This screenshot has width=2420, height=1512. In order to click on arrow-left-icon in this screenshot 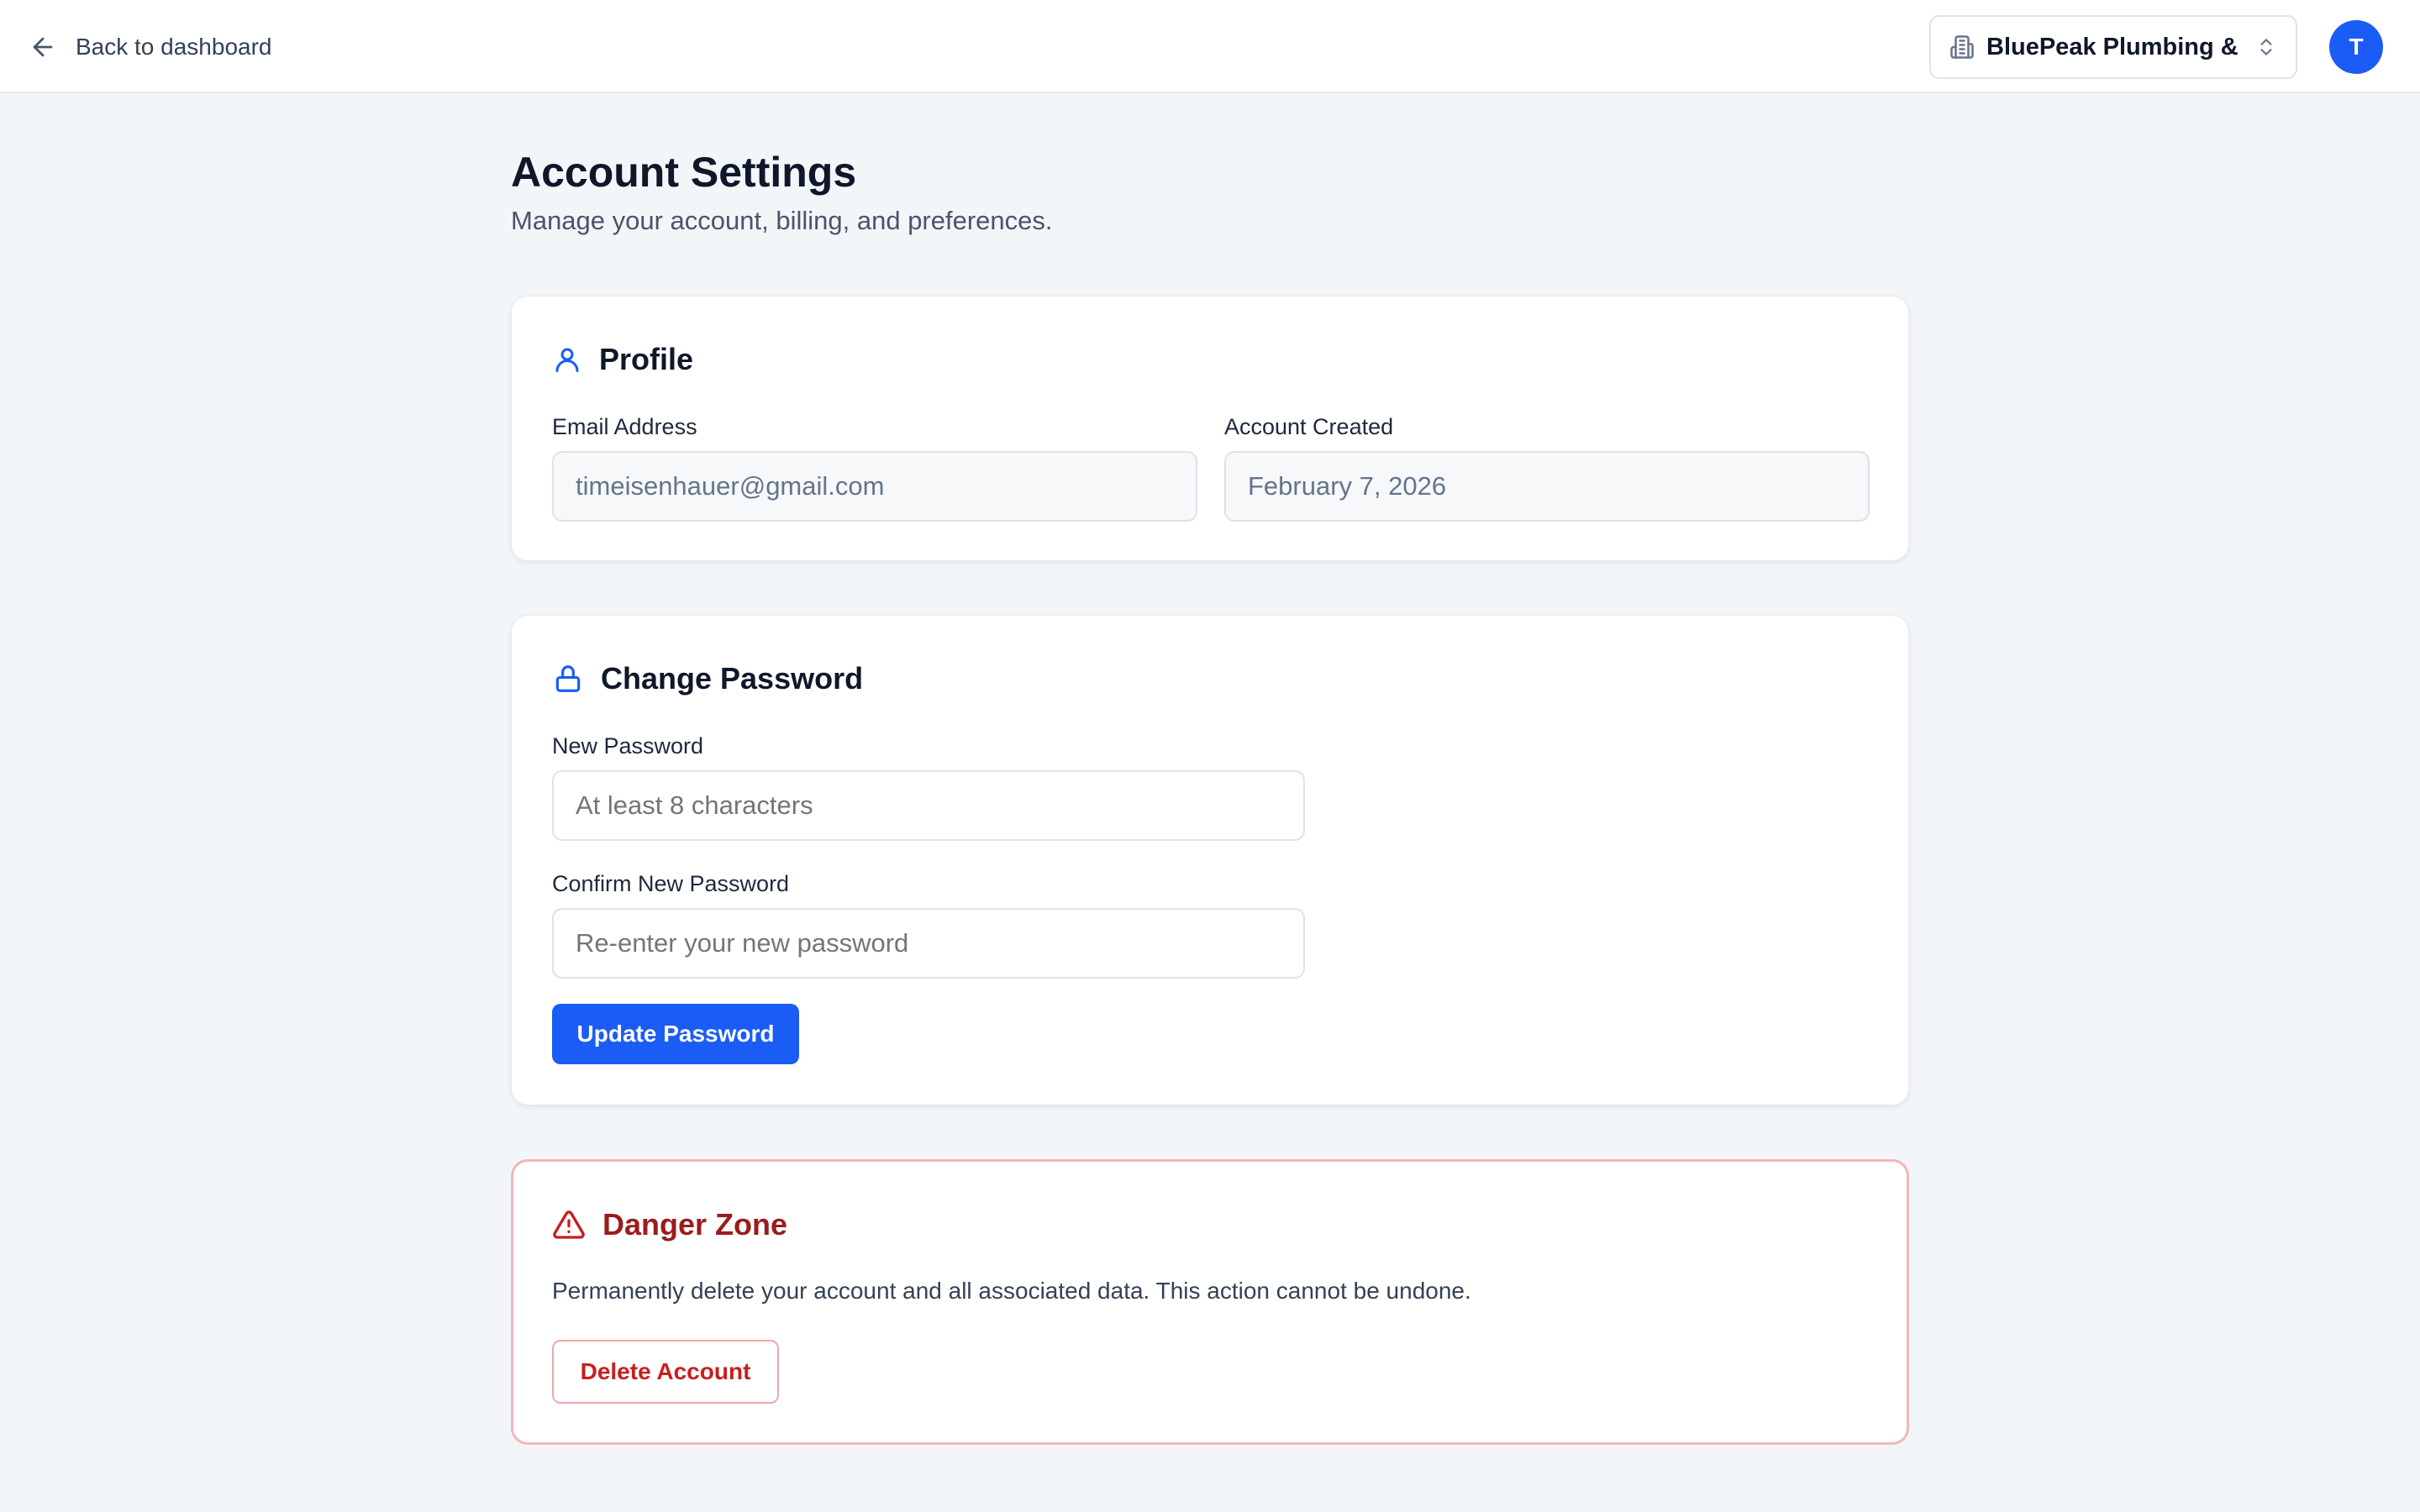, I will do `click(43, 47)`.